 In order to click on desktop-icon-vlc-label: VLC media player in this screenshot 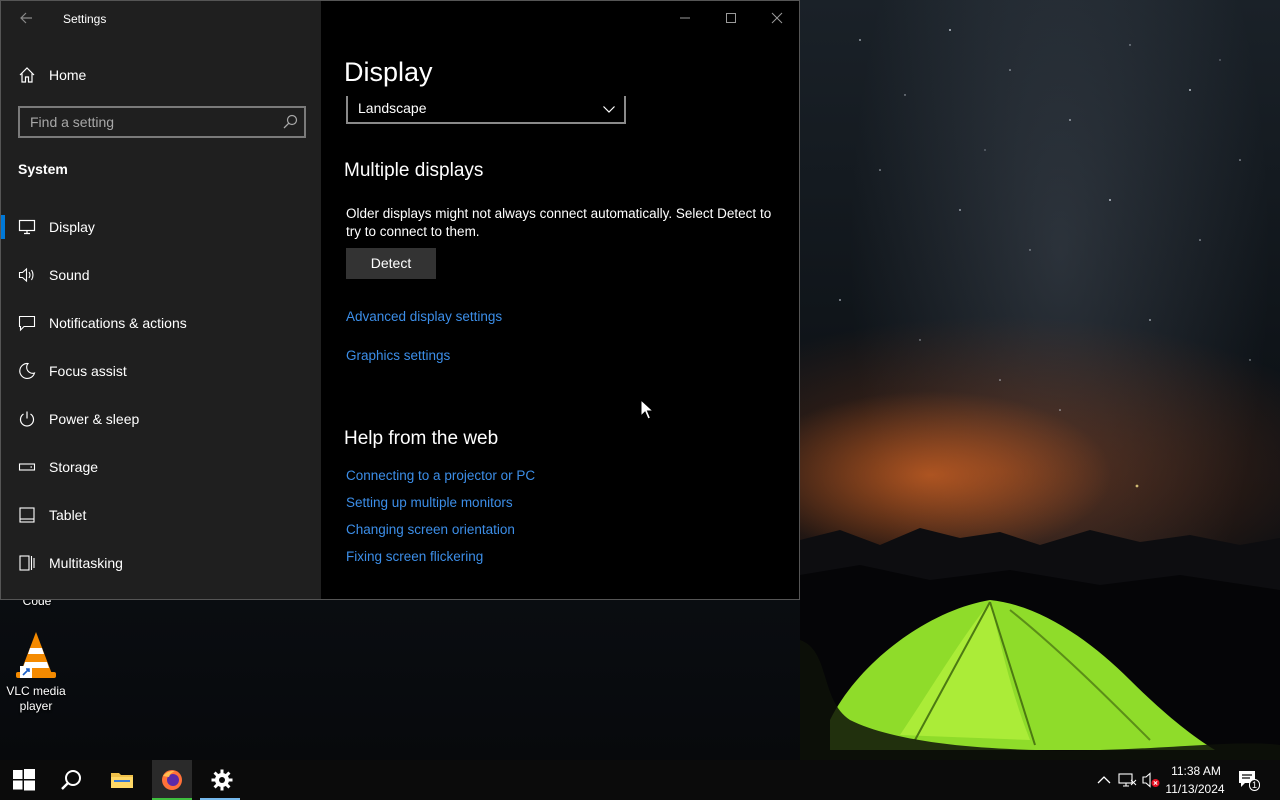, I will do `click(36, 698)`.